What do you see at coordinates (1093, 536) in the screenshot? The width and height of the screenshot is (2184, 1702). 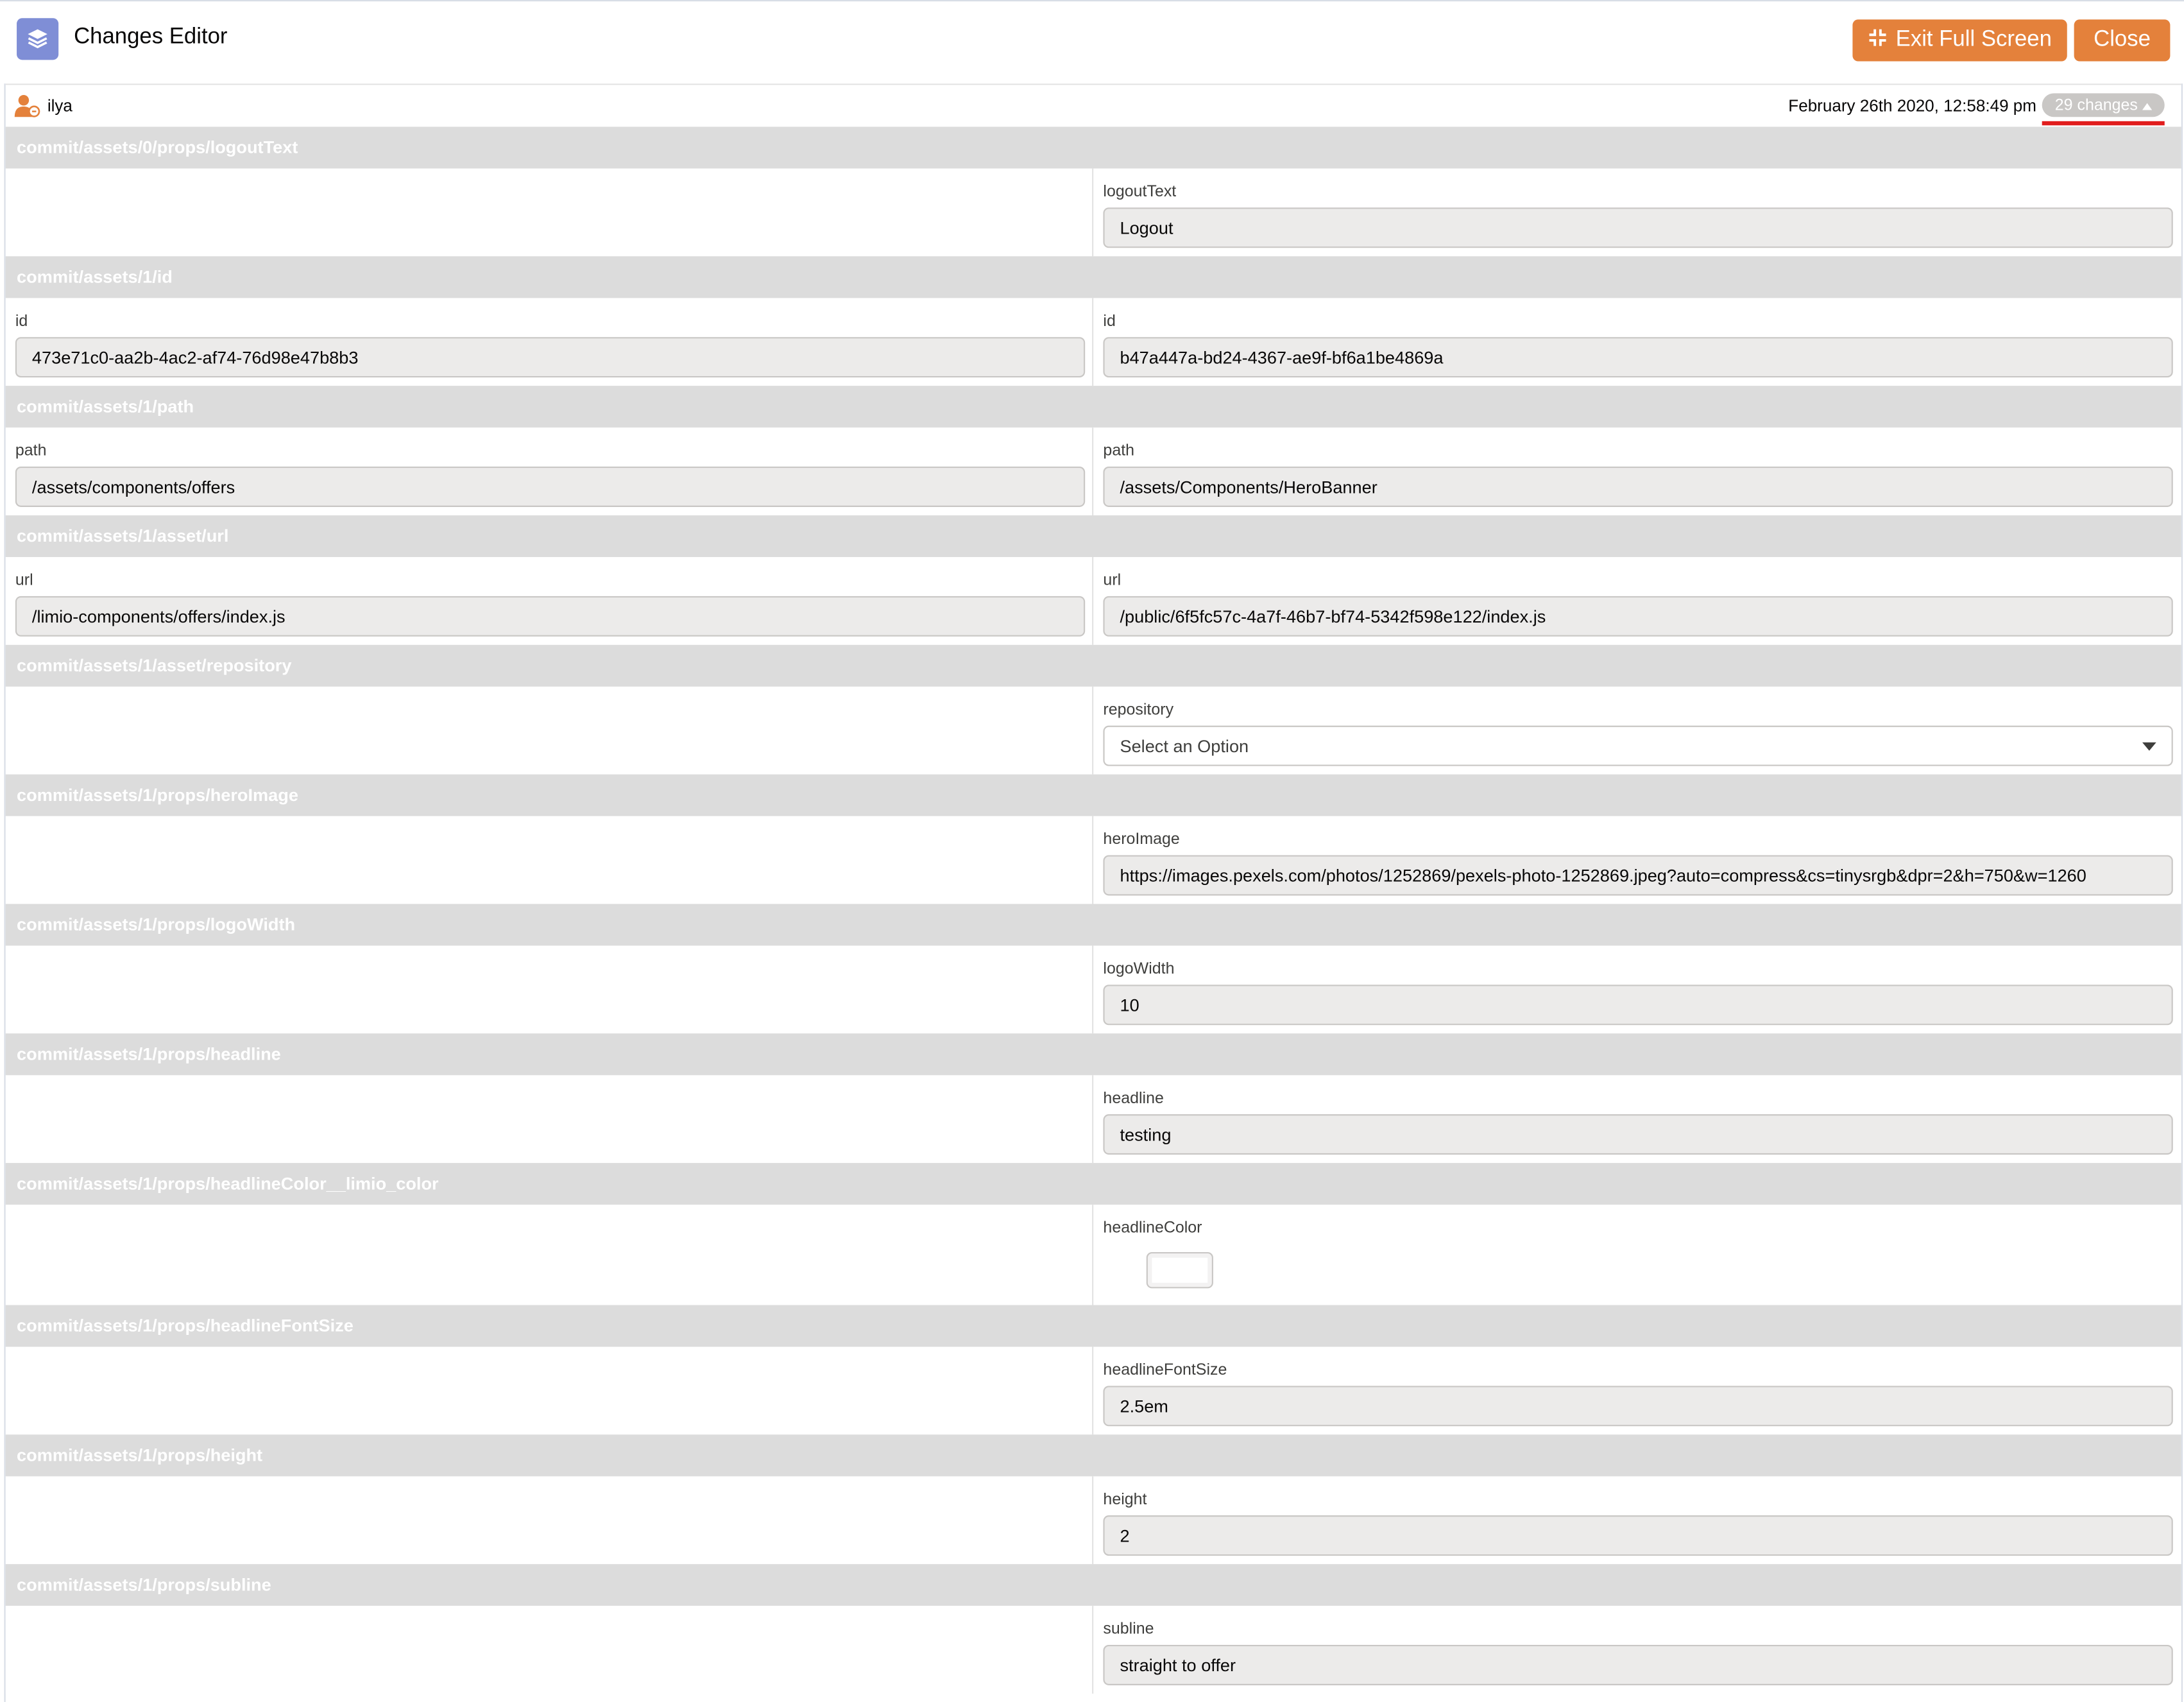 I see `change-path-header: commit/assets/1/asset/url` at bounding box center [1093, 536].